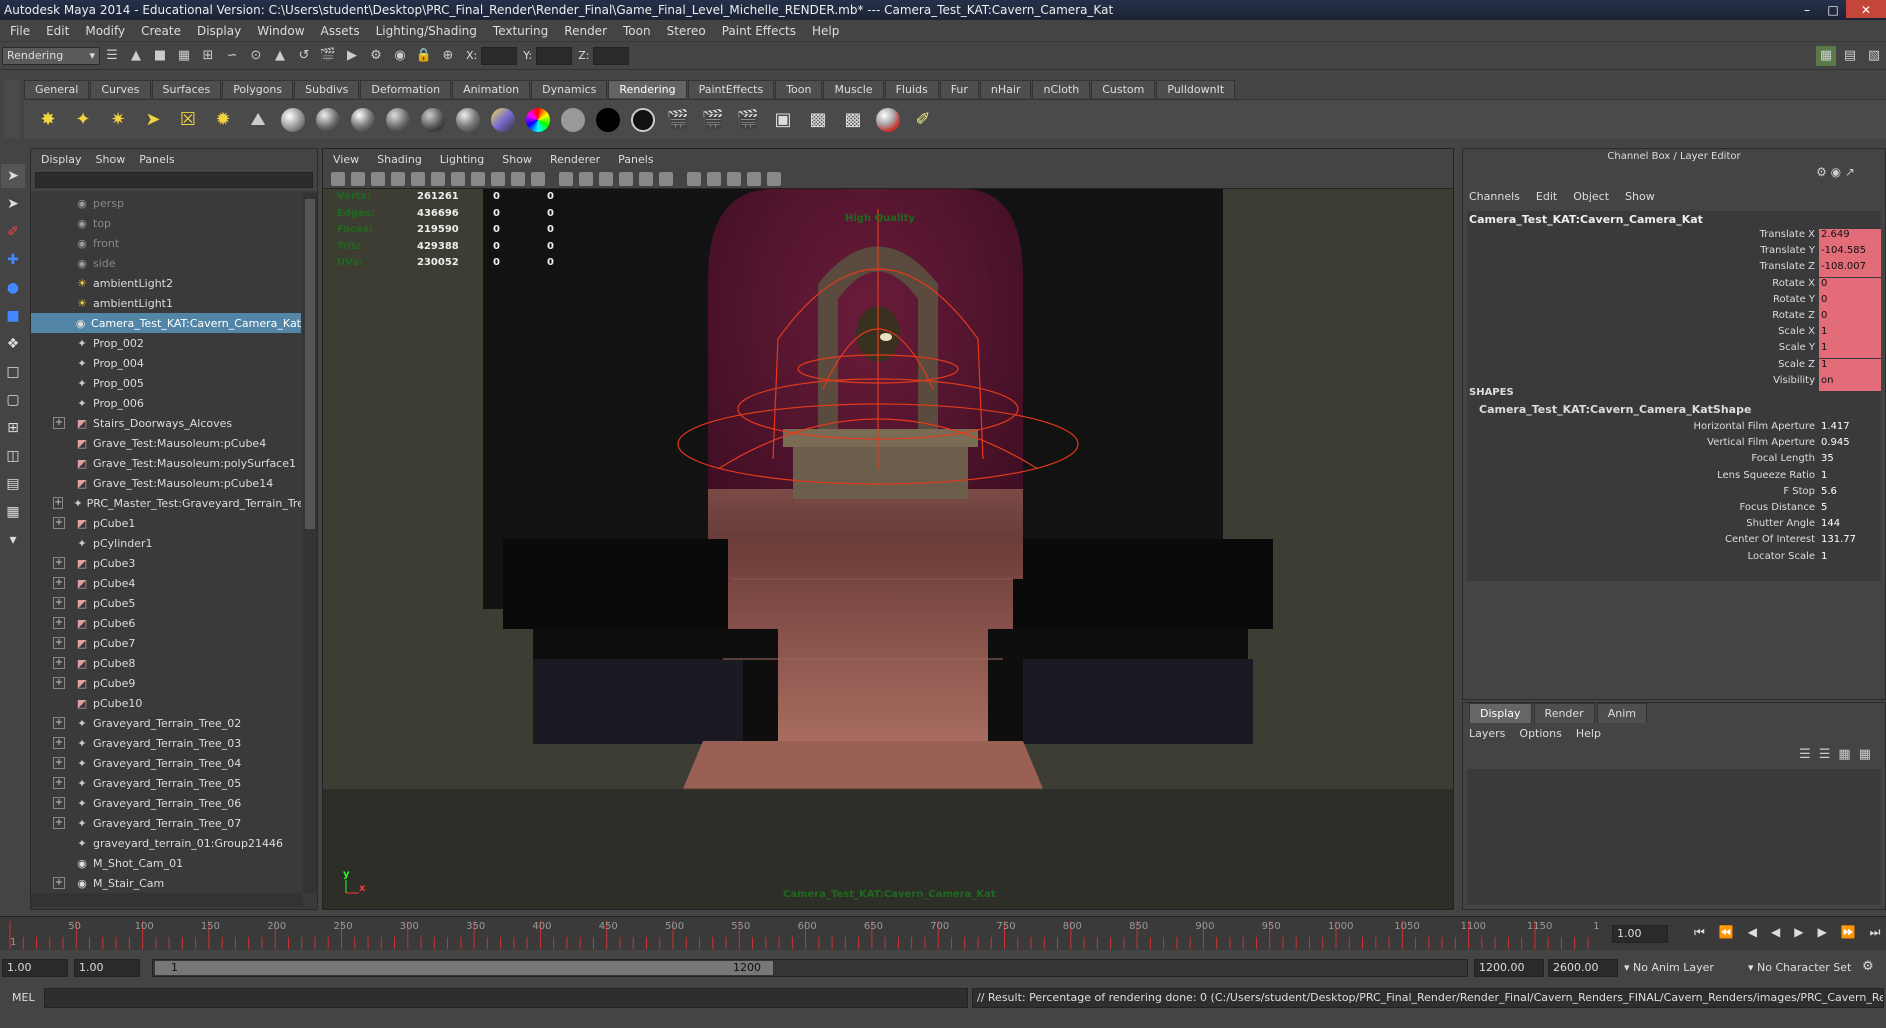 This screenshot has width=1886, height=1028. Describe the element at coordinates (499, 55) in the screenshot. I see `x-field` at that location.